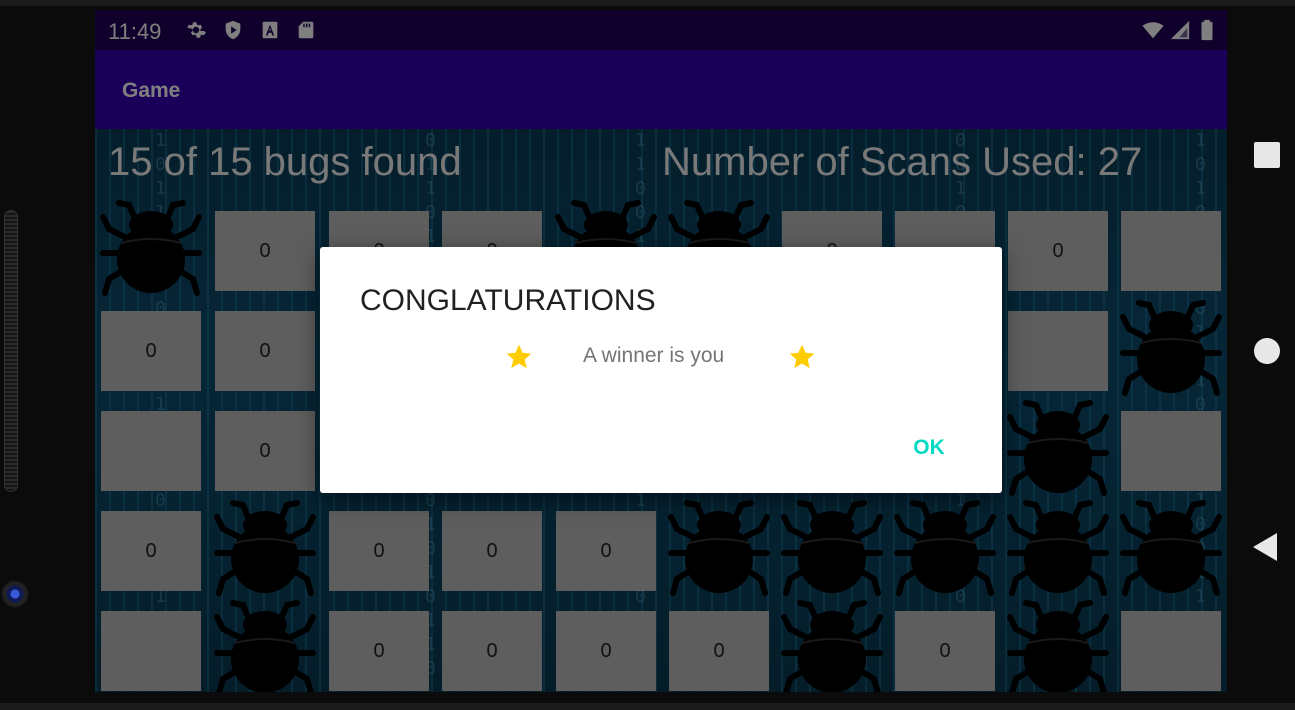 The width and height of the screenshot is (1295, 710). Describe the element at coordinates (11, 351) in the screenshot. I see `speaker-grille` at that location.